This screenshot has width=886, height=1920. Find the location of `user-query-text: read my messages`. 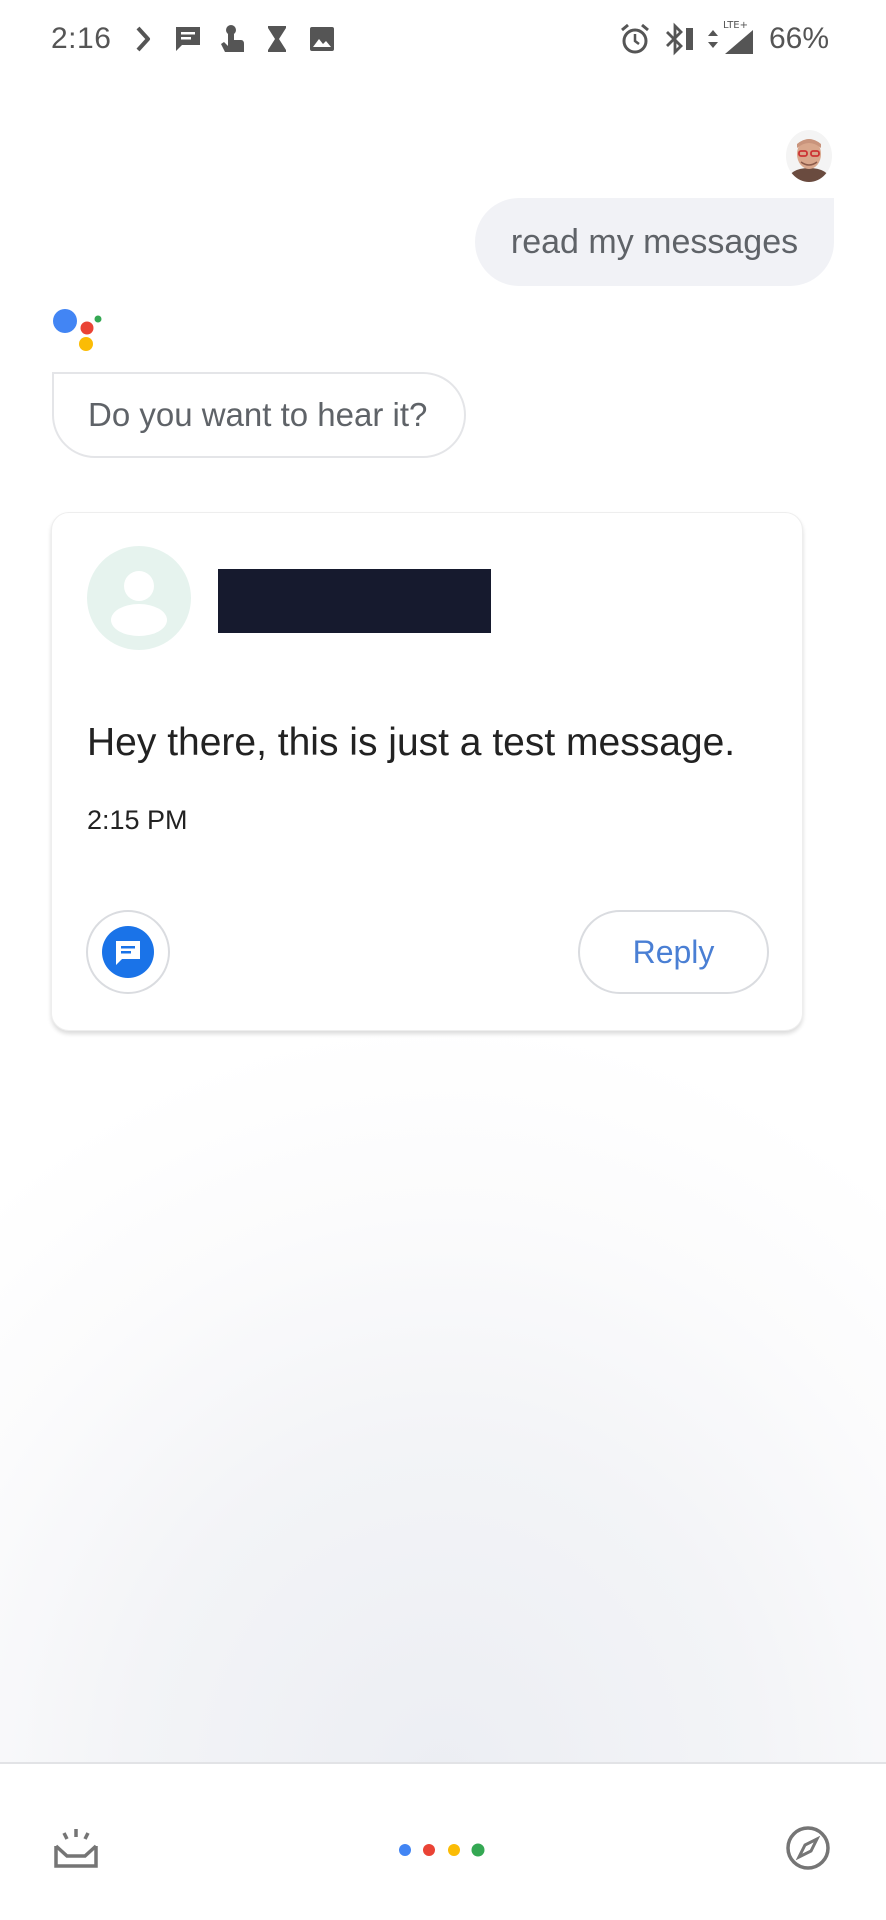

user-query-text: read my messages is located at coordinates (654, 241).